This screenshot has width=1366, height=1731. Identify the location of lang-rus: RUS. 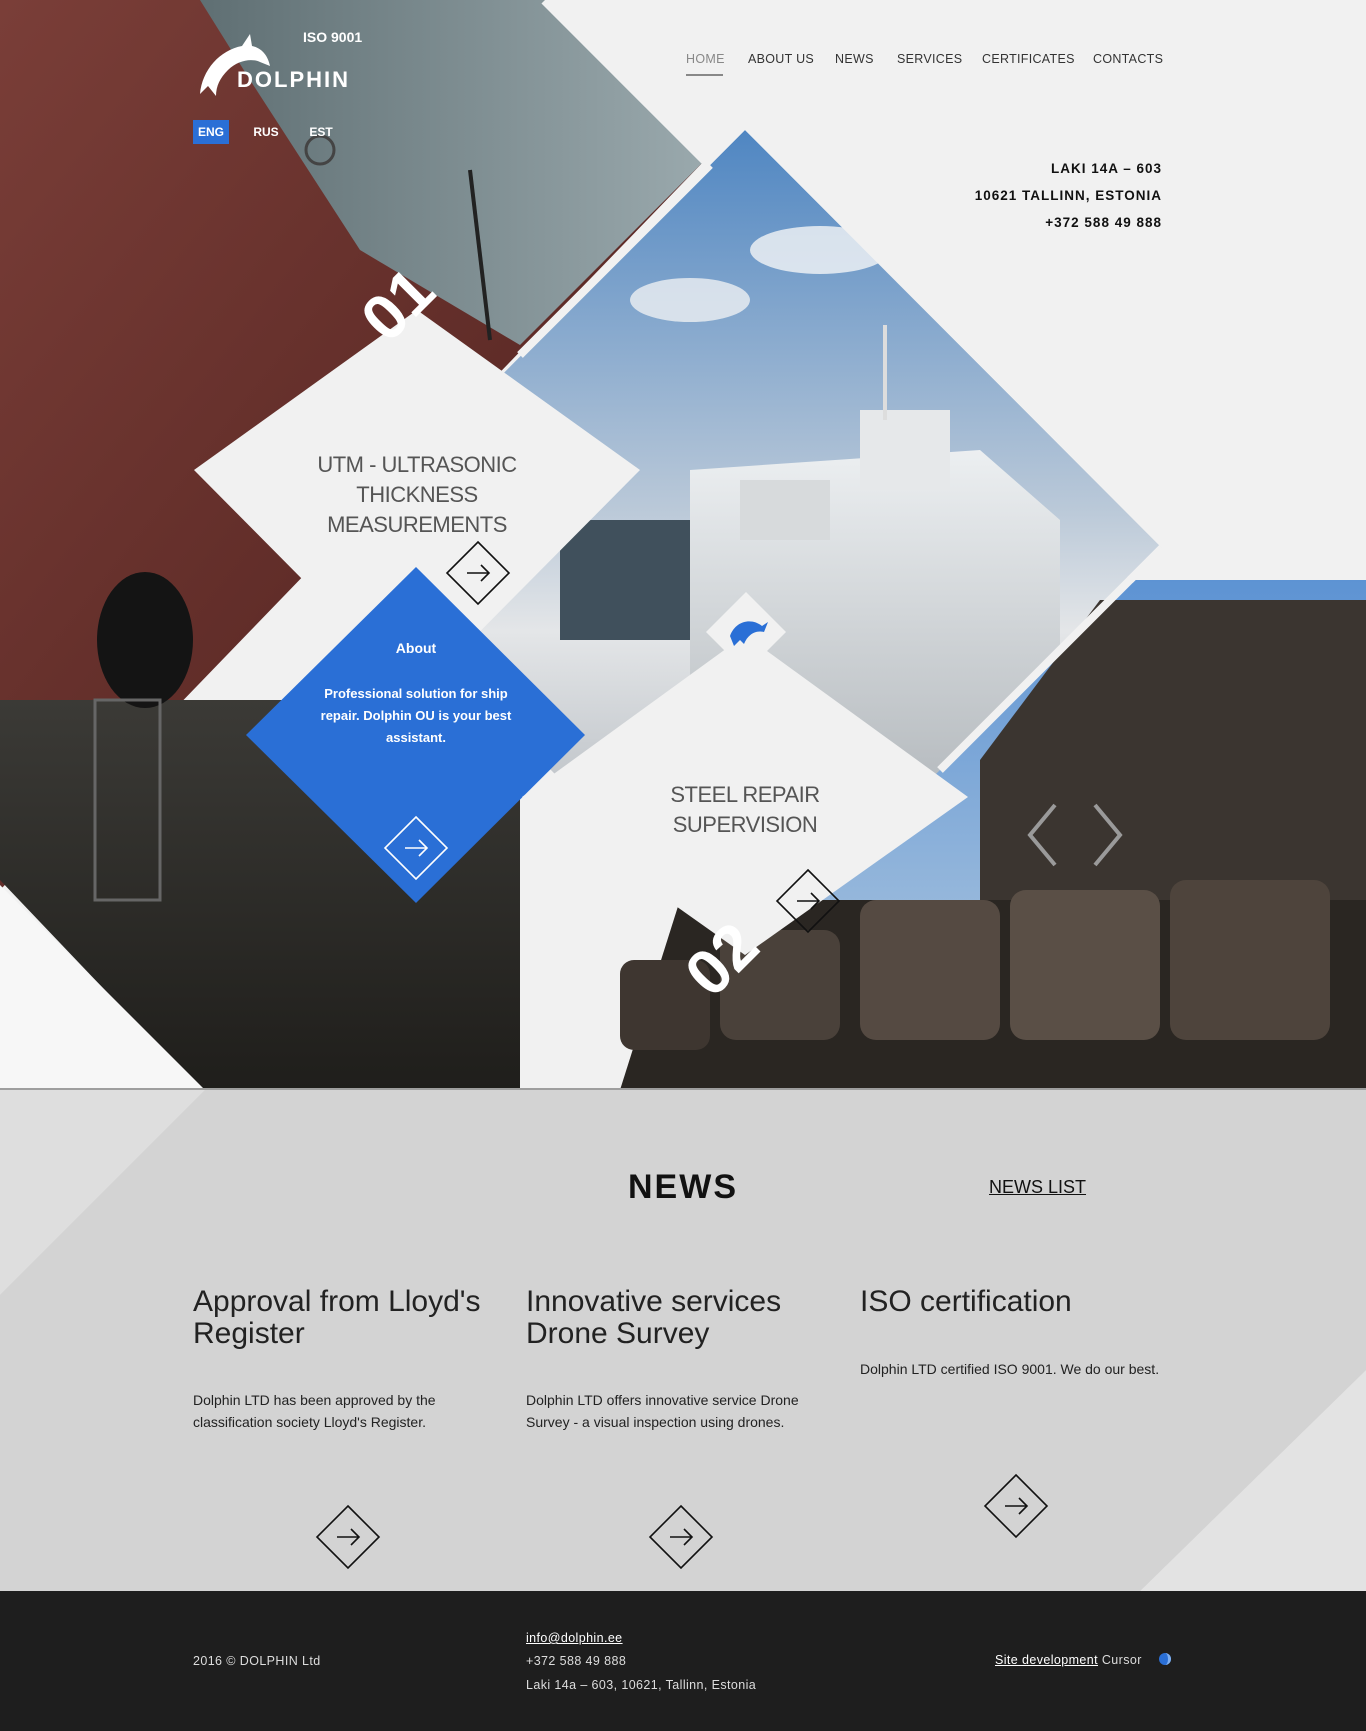
(266, 132).